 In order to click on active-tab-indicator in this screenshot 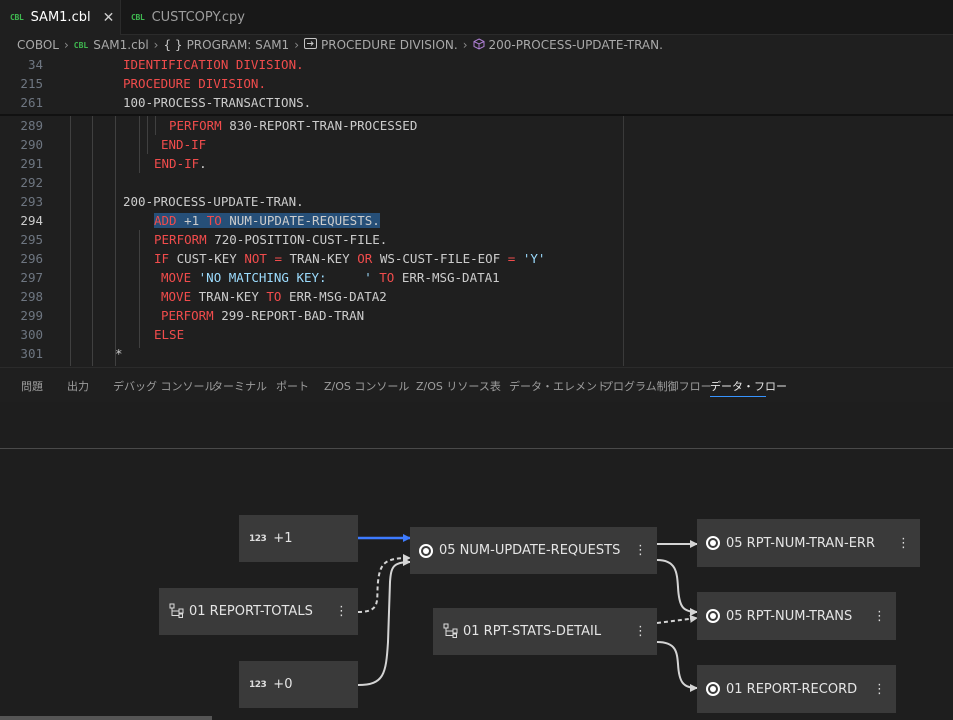, I will do `click(738, 396)`.